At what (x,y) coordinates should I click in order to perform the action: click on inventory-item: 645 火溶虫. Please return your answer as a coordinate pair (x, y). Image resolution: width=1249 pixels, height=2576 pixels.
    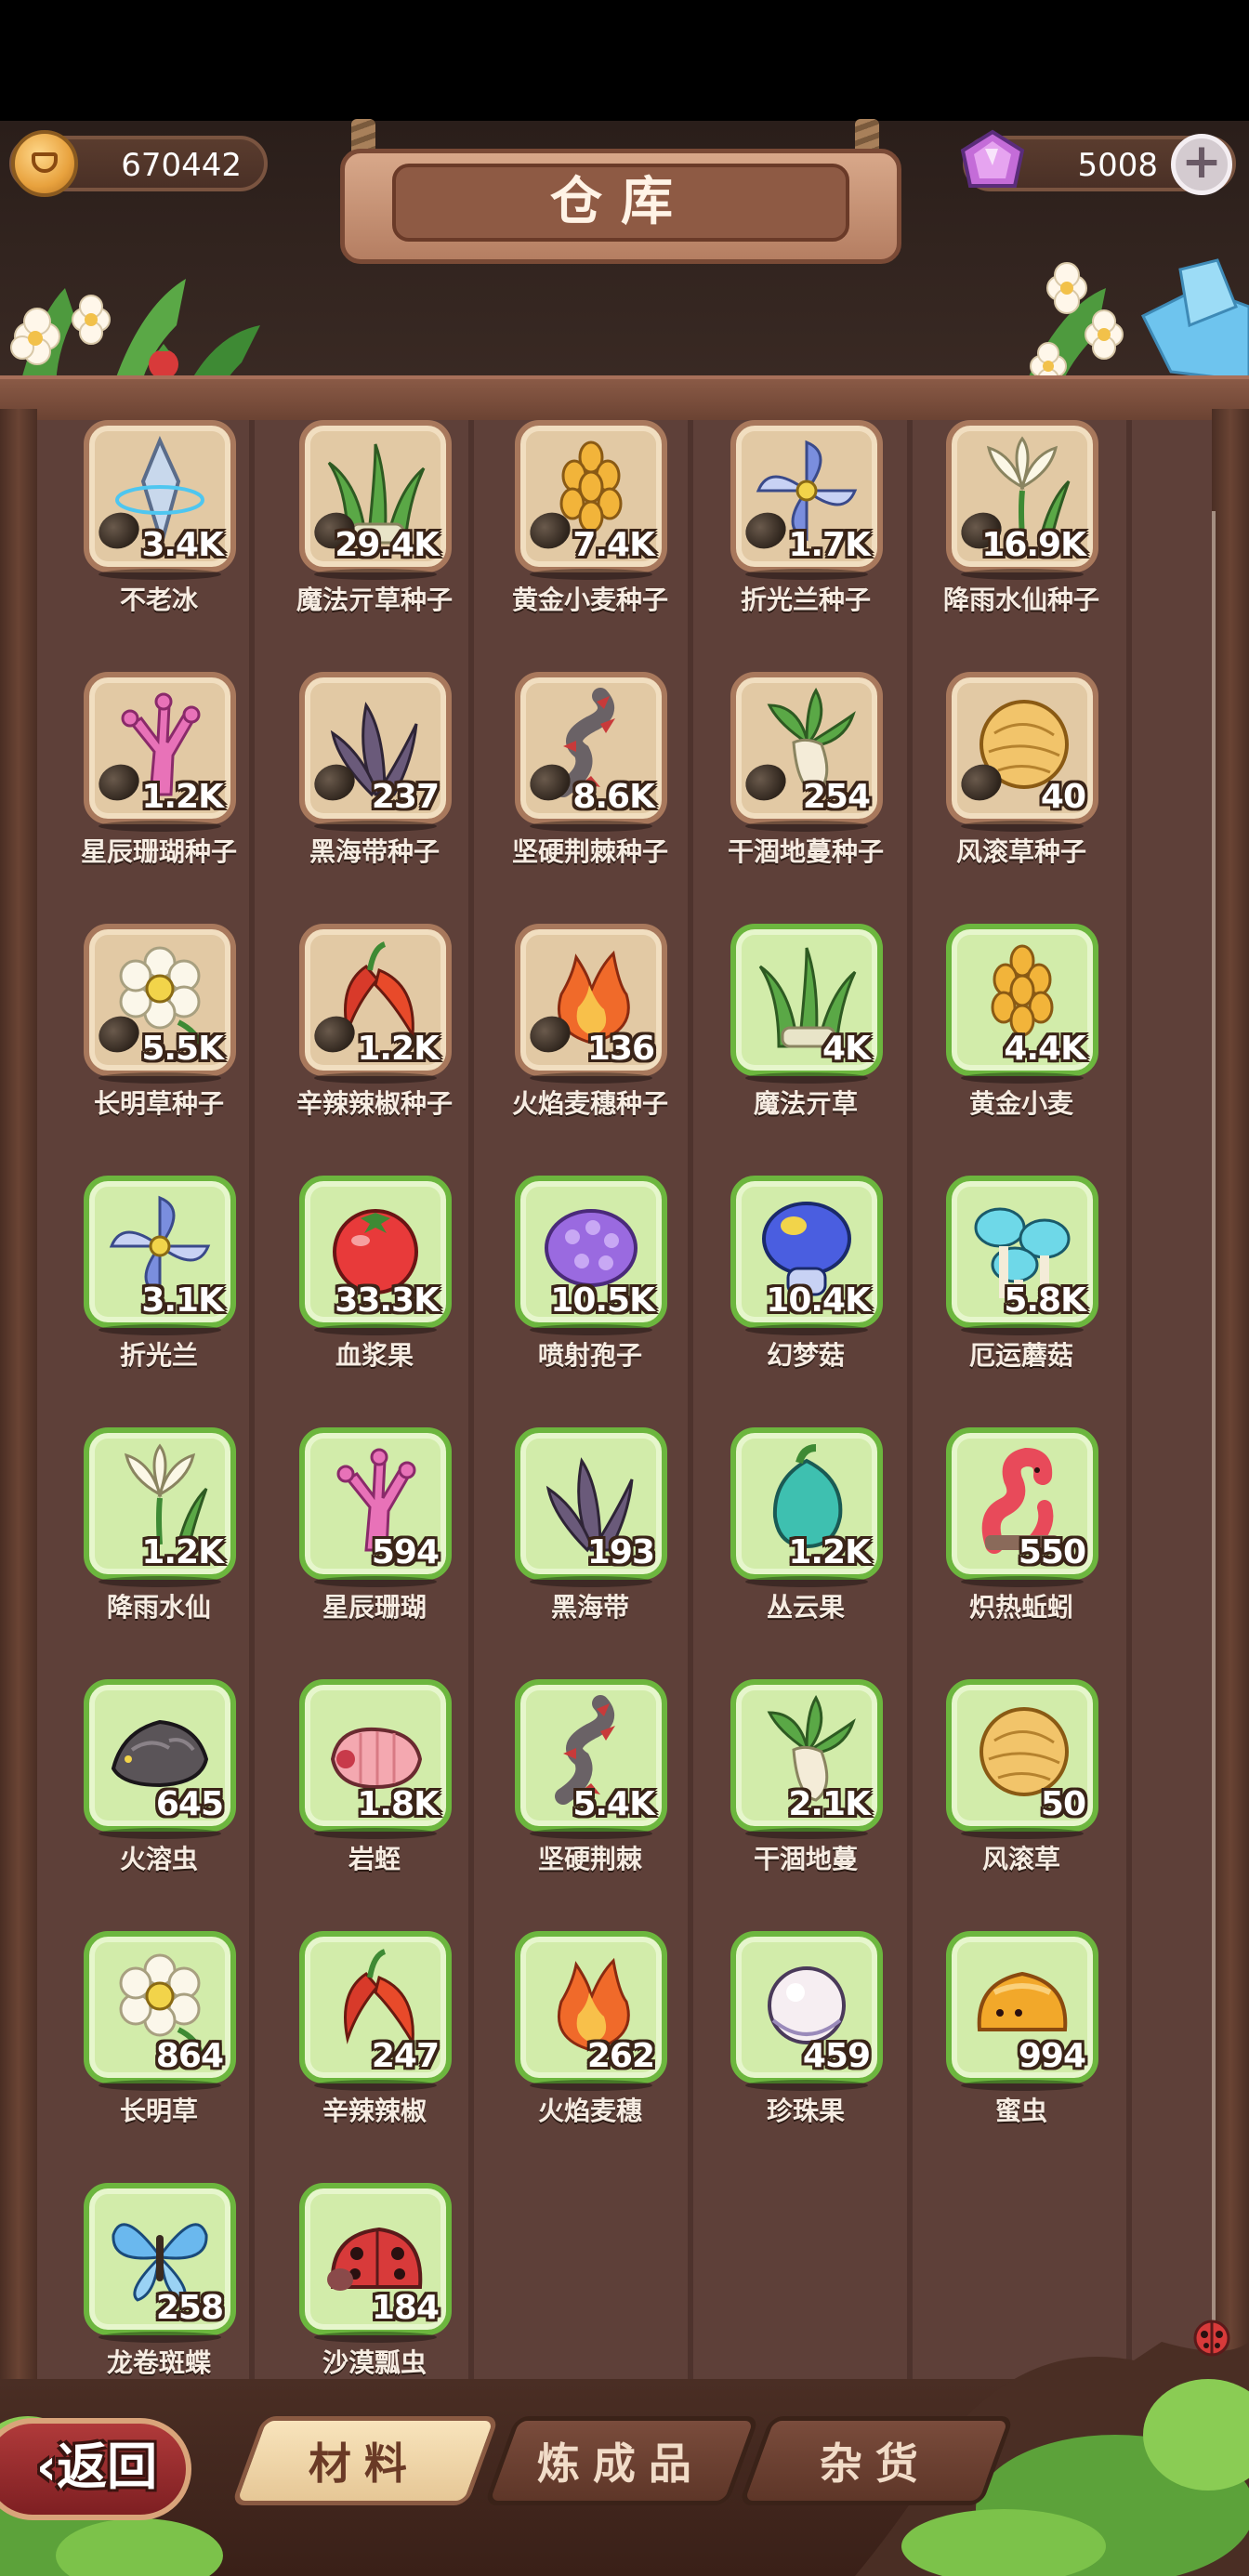
    Looking at the image, I should click on (154, 1795).